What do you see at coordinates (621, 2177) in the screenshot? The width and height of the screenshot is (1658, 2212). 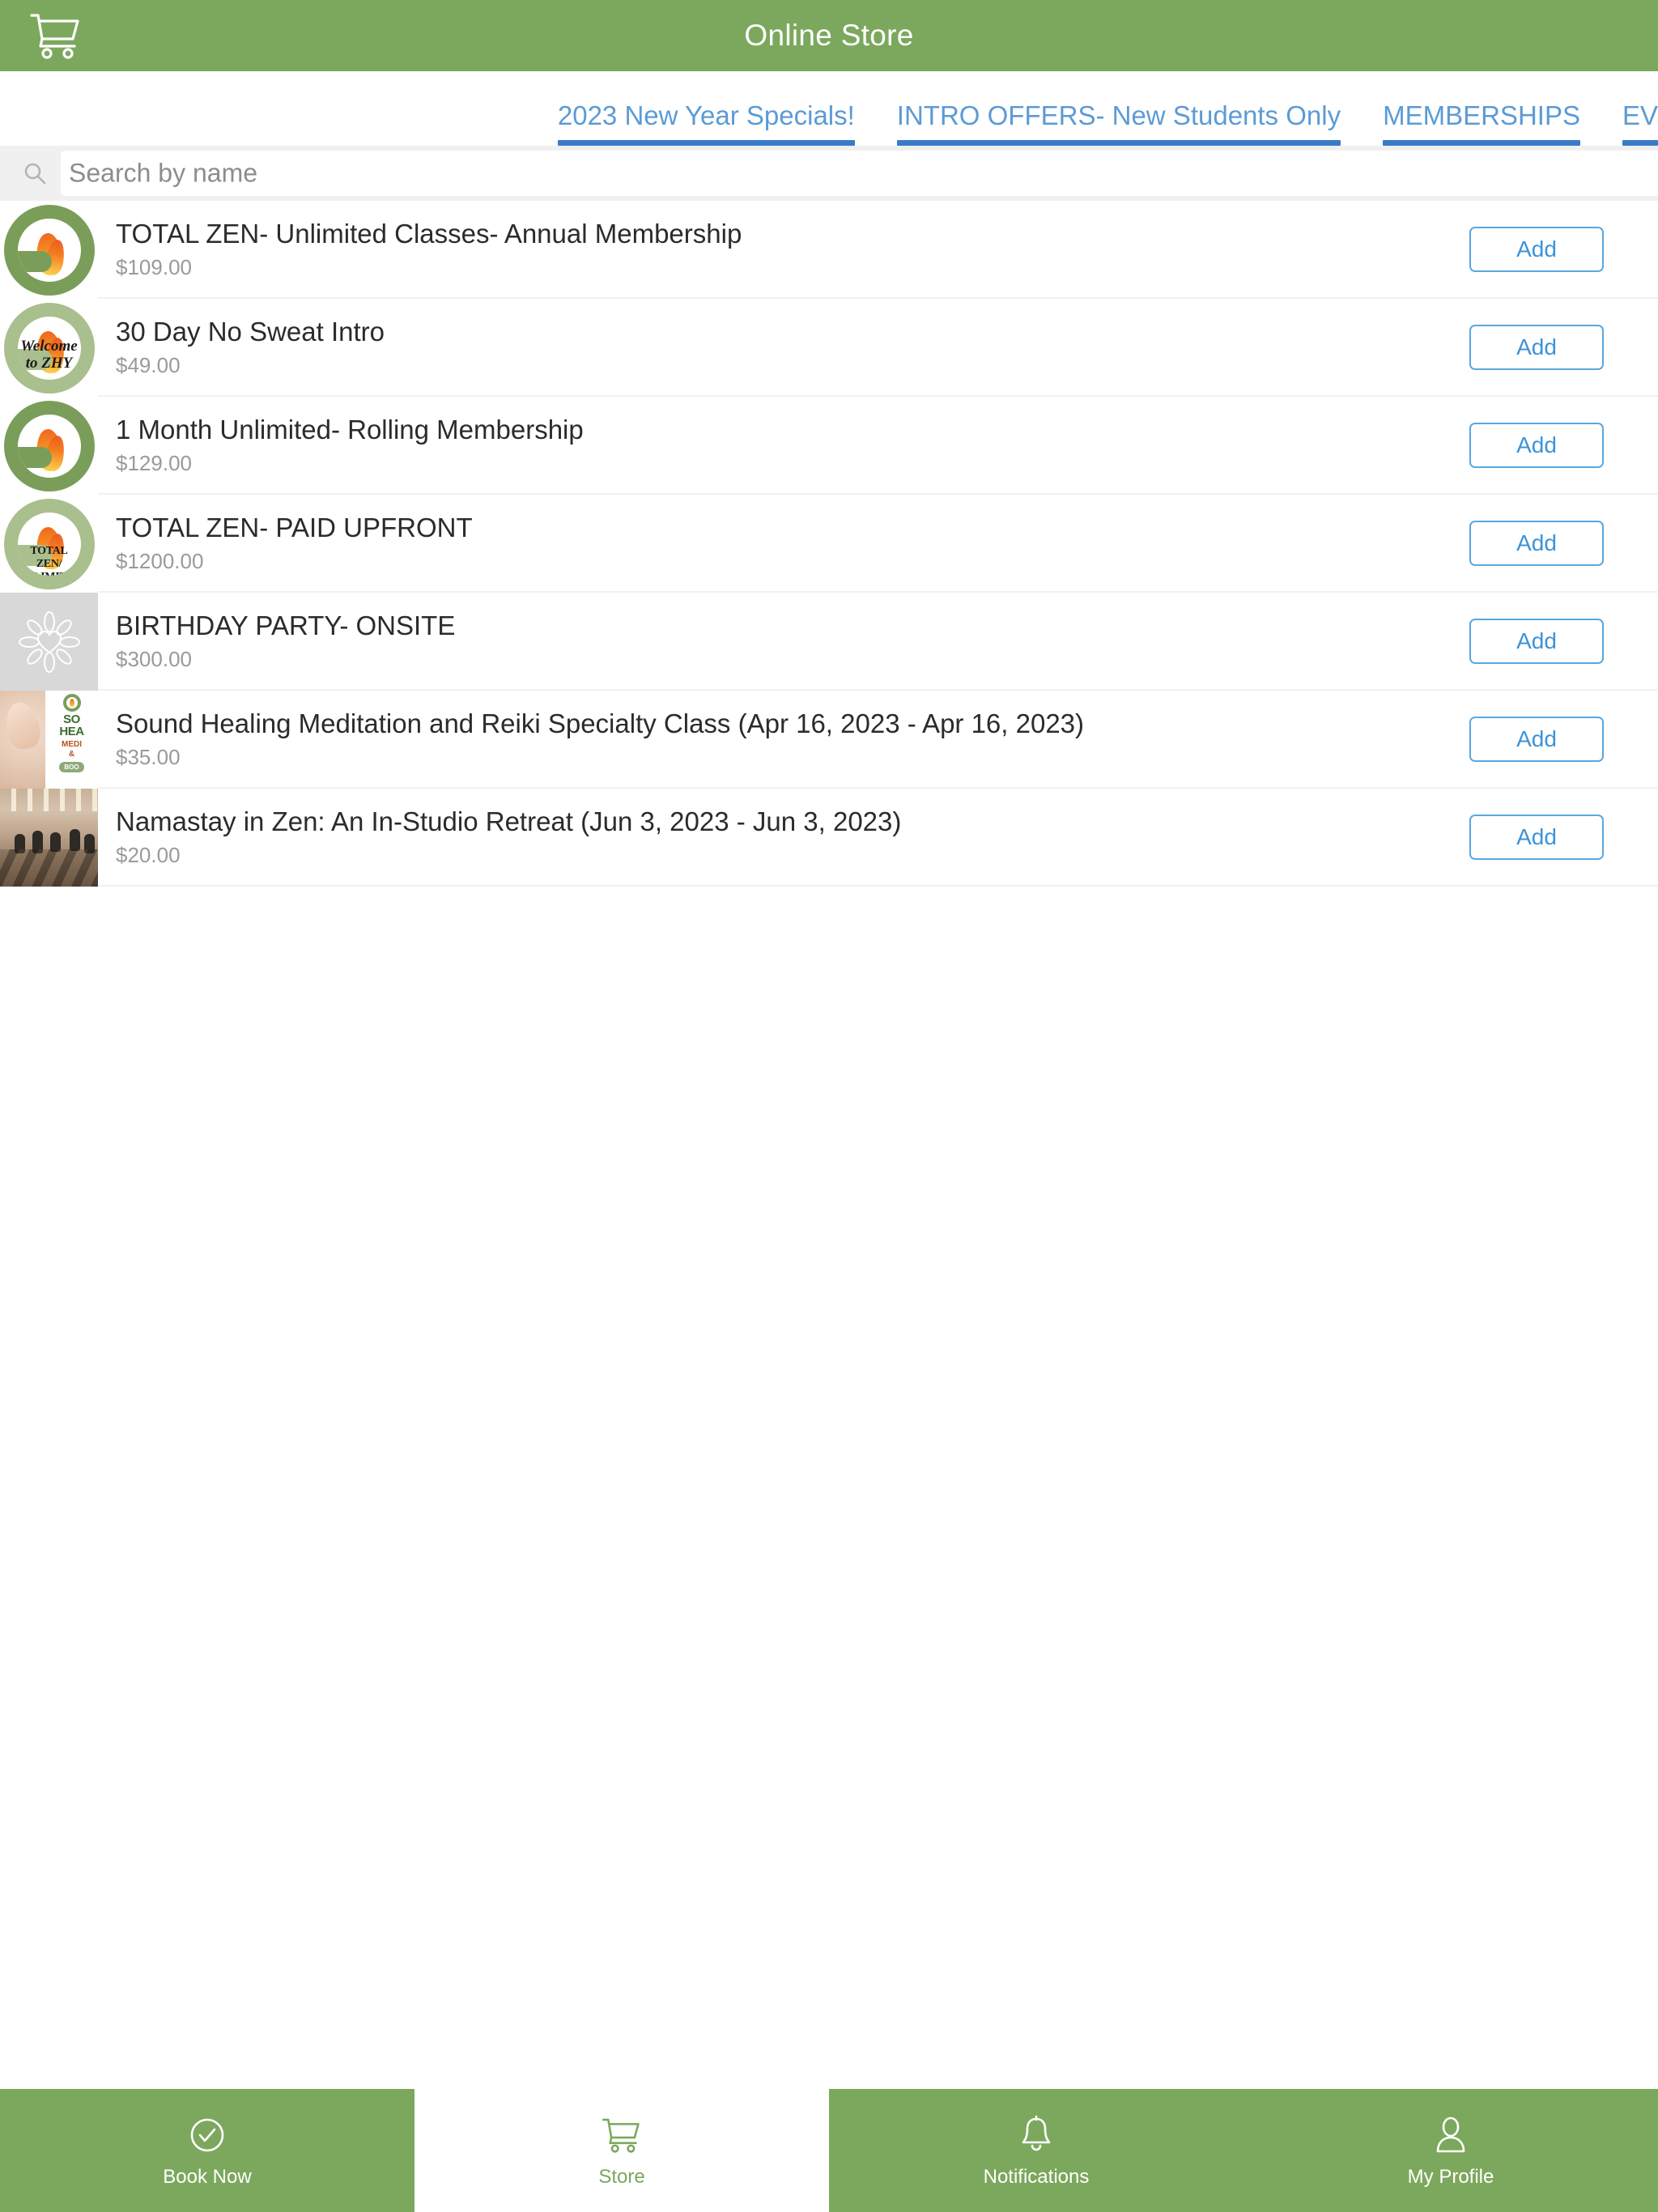 I see `nav-label: Store` at bounding box center [621, 2177].